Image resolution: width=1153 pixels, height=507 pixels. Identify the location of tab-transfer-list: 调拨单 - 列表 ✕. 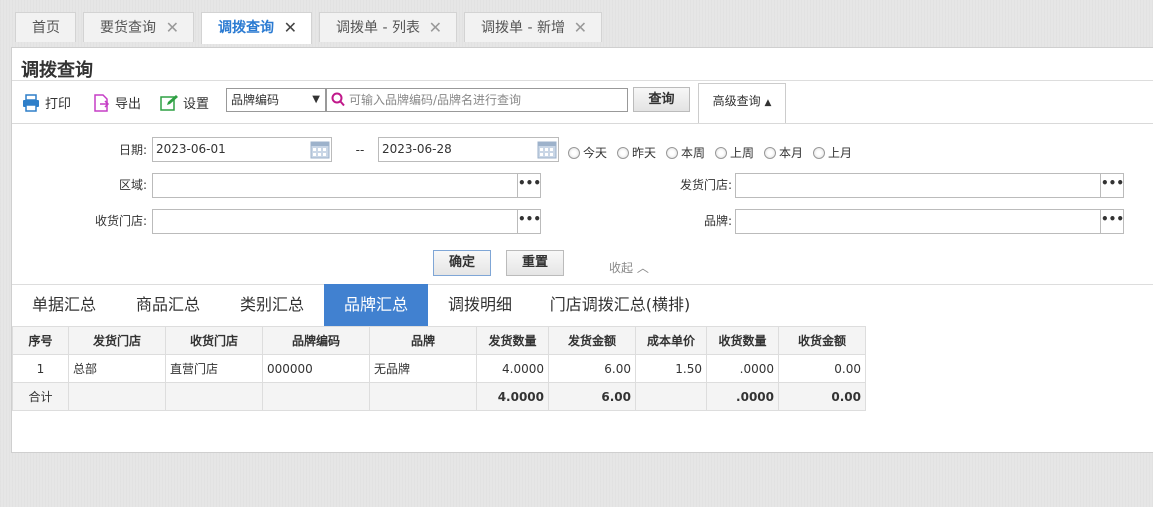
(388, 27).